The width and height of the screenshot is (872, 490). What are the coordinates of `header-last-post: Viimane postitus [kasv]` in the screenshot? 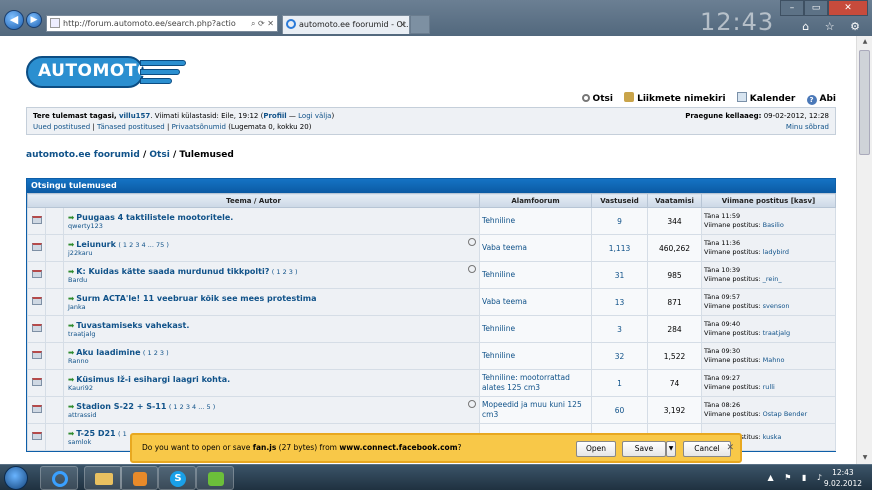 It's located at (769, 200).